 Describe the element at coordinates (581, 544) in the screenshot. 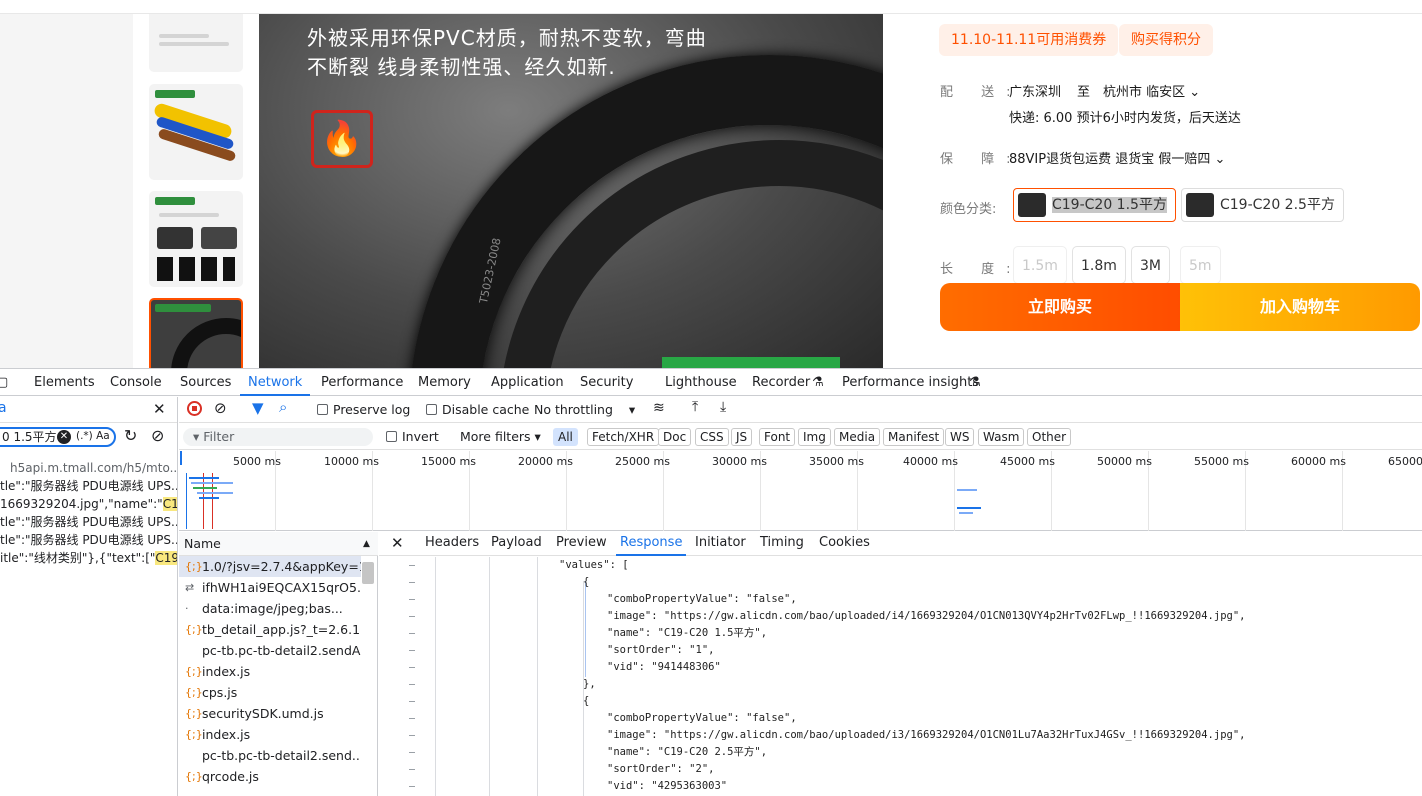

I see `tab-preview: Preview` at that location.